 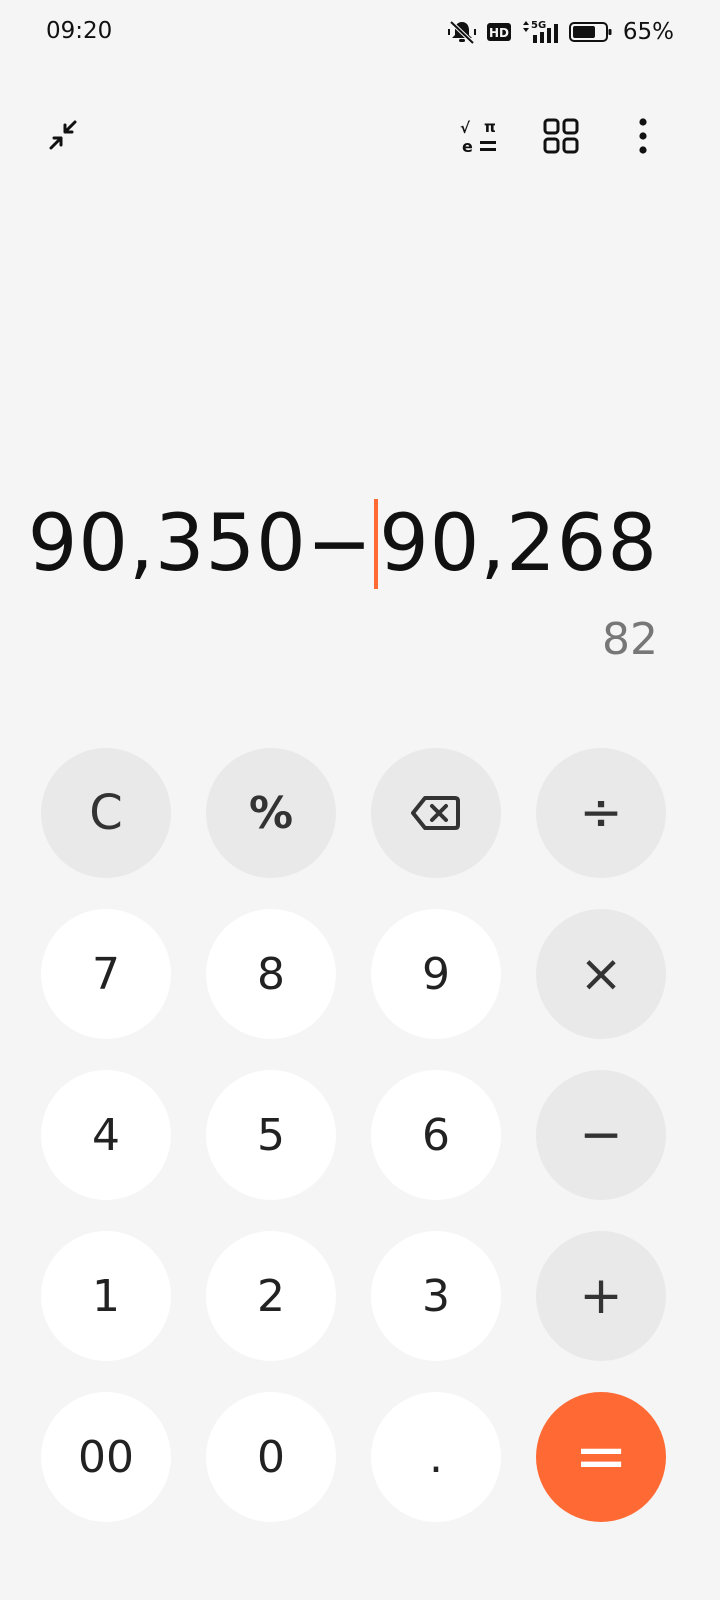 What do you see at coordinates (540, 32) in the screenshot?
I see `5g-signal-icon: 5G` at bounding box center [540, 32].